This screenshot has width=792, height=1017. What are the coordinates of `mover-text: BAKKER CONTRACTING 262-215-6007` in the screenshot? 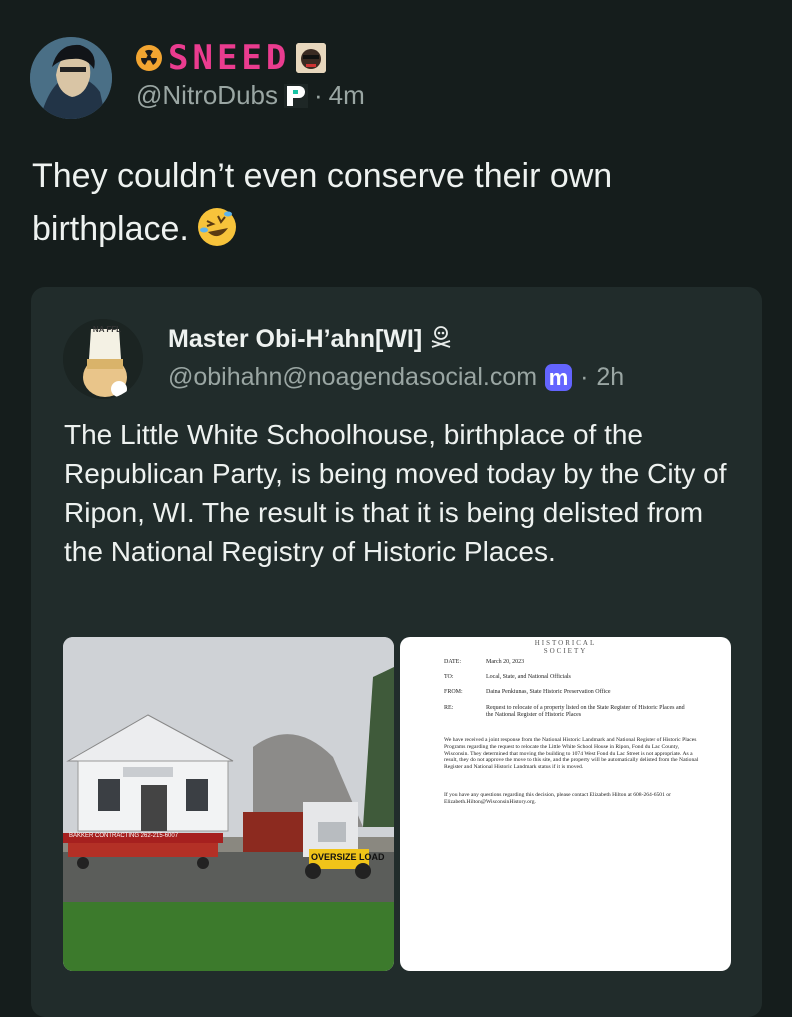 It's located at (124, 836).